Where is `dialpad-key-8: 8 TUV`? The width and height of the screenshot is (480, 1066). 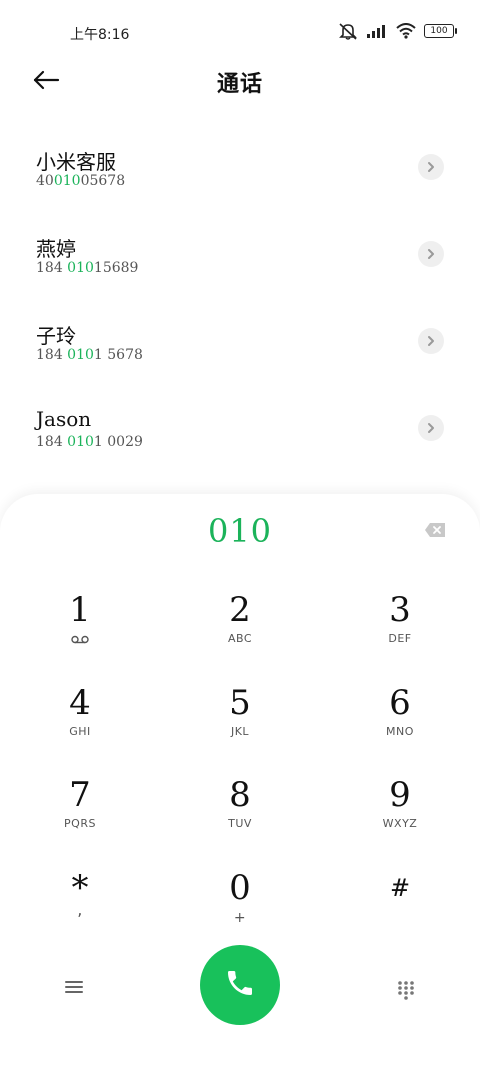
dialpad-key-8: 8 TUV is located at coordinates (240, 815).